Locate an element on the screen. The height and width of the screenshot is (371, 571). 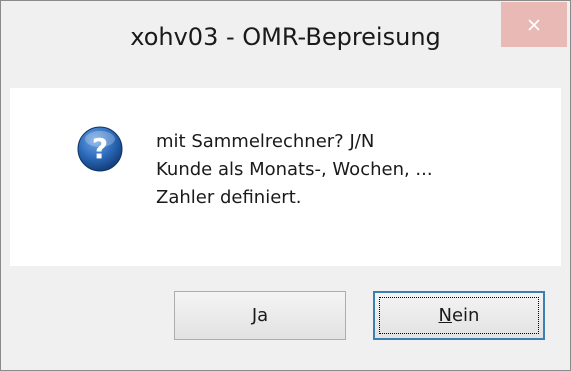
window-title: xohv03 - OMR-Bepreisung is located at coordinates (285, 37).